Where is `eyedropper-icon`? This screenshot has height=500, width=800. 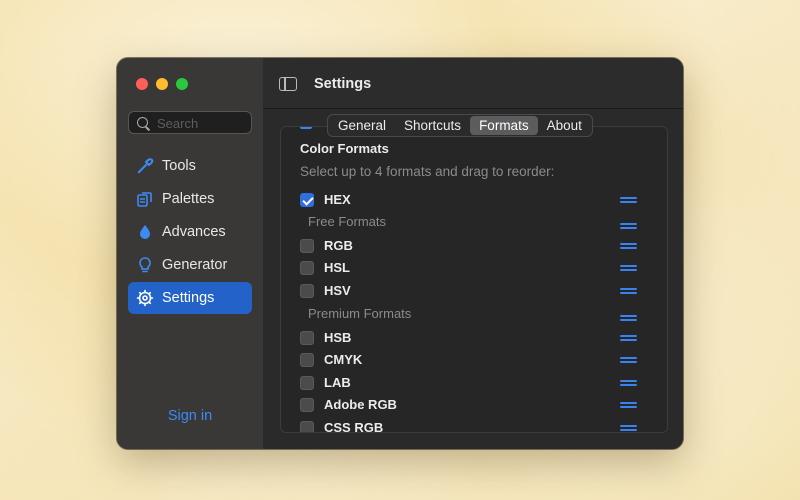
eyedropper-icon is located at coordinates (145, 166).